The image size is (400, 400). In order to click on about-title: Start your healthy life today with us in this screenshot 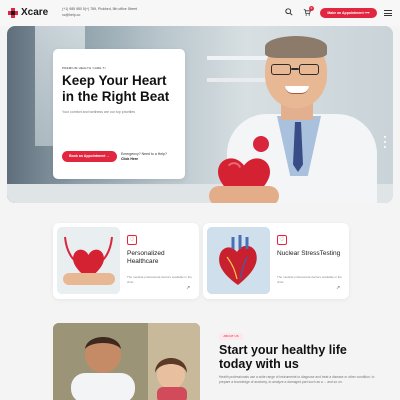, I will do `click(283, 357)`.